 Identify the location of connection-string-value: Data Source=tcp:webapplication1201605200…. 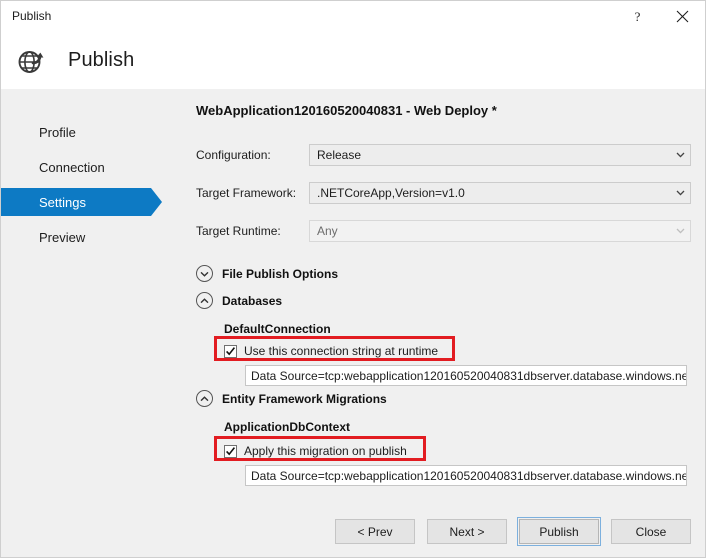
(469, 375).